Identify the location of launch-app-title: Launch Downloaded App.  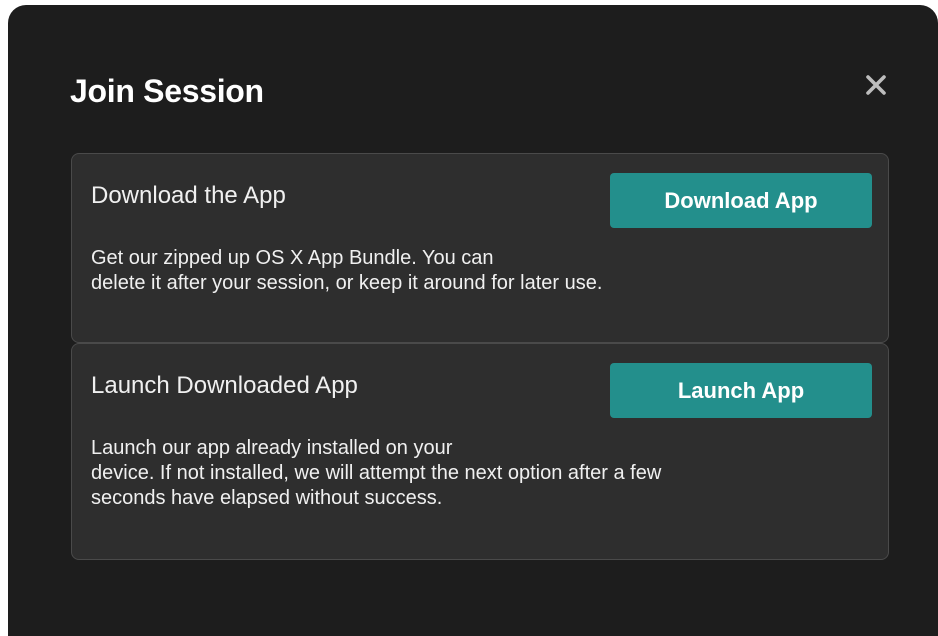
(224, 385).